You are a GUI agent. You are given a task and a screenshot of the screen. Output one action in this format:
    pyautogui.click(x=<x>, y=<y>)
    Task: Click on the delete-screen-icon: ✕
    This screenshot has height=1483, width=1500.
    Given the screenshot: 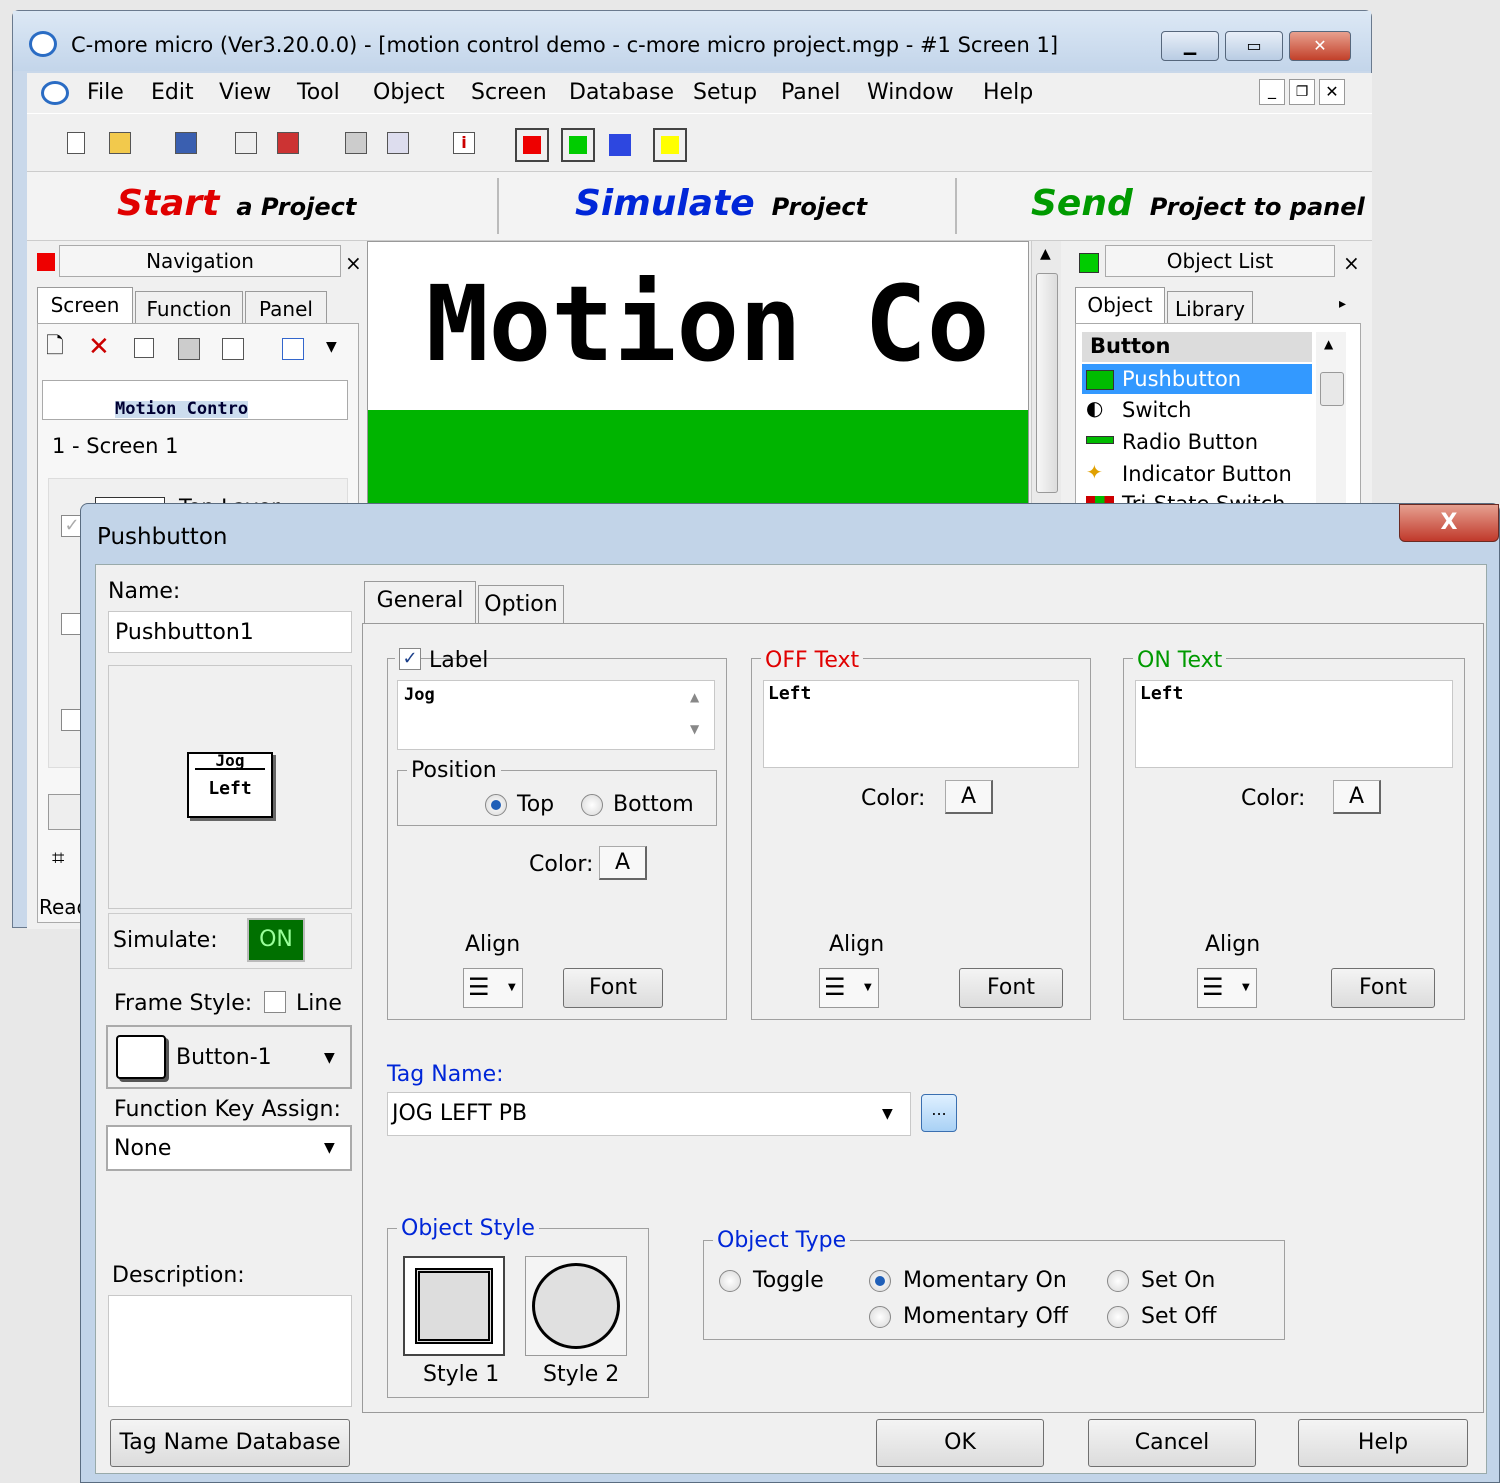 What is the action you would take?
    pyautogui.click(x=99, y=347)
    